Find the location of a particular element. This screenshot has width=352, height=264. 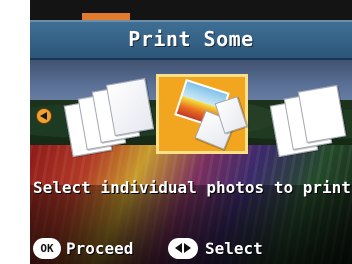

header-accent-bar is located at coordinates (106, 16).